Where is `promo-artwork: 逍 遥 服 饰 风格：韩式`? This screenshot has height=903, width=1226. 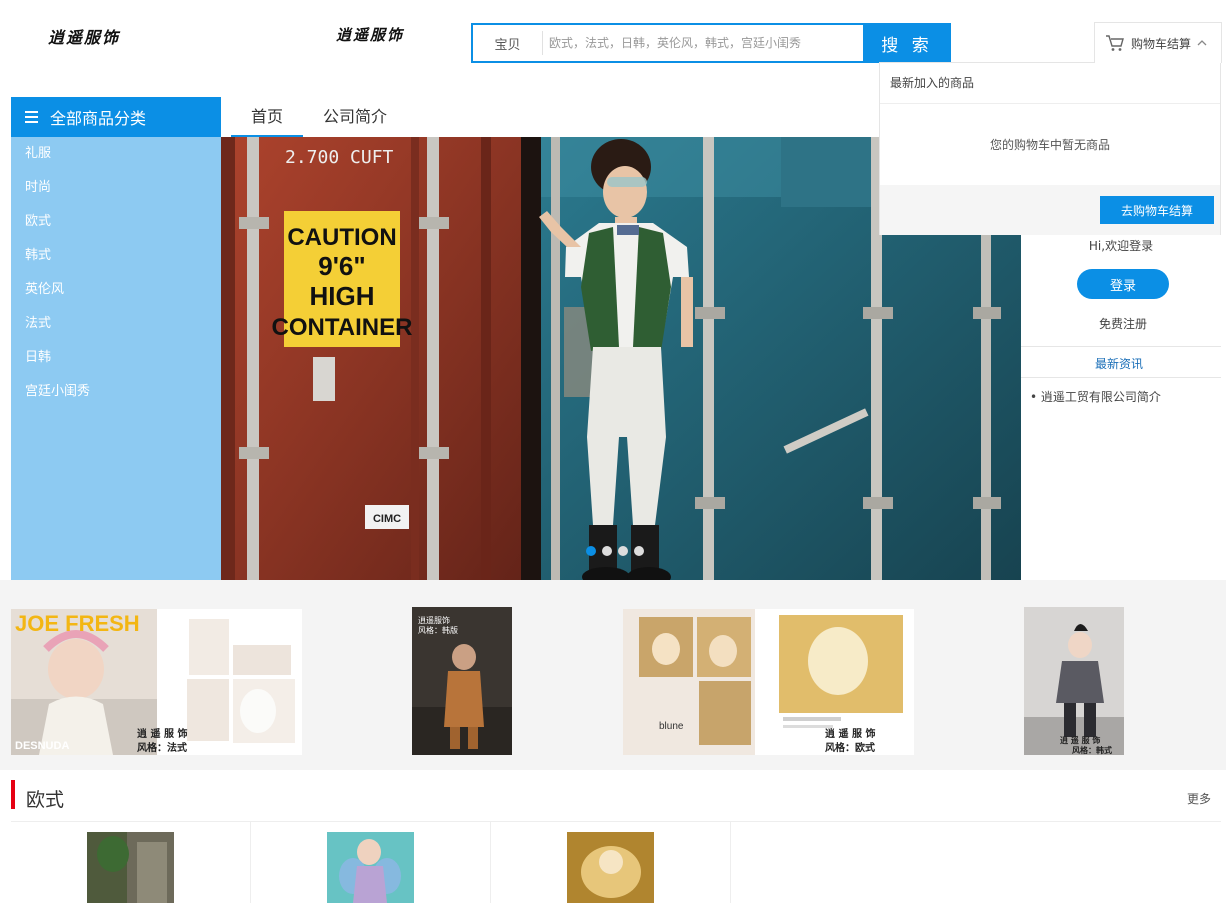 promo-artwork: 逍 遥 服 饰 风格：韩式 is located at coordinates (1074, 681).